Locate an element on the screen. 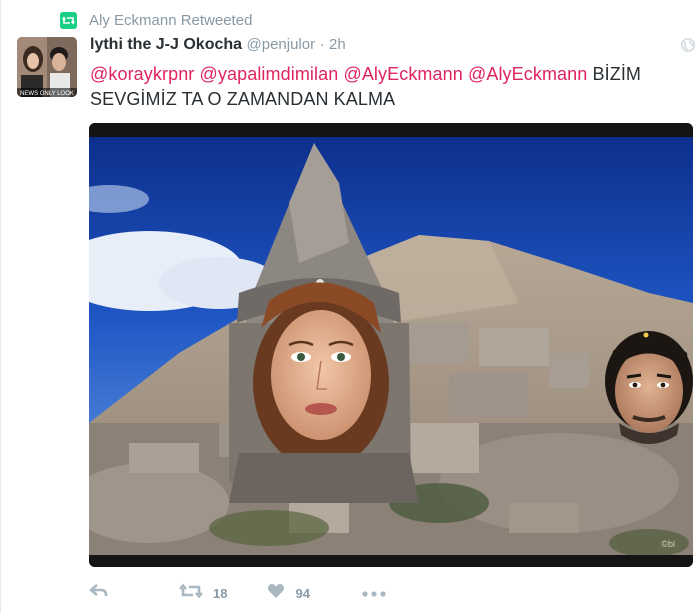  user-handle: @penjulor is located at coordinates (281, 44).